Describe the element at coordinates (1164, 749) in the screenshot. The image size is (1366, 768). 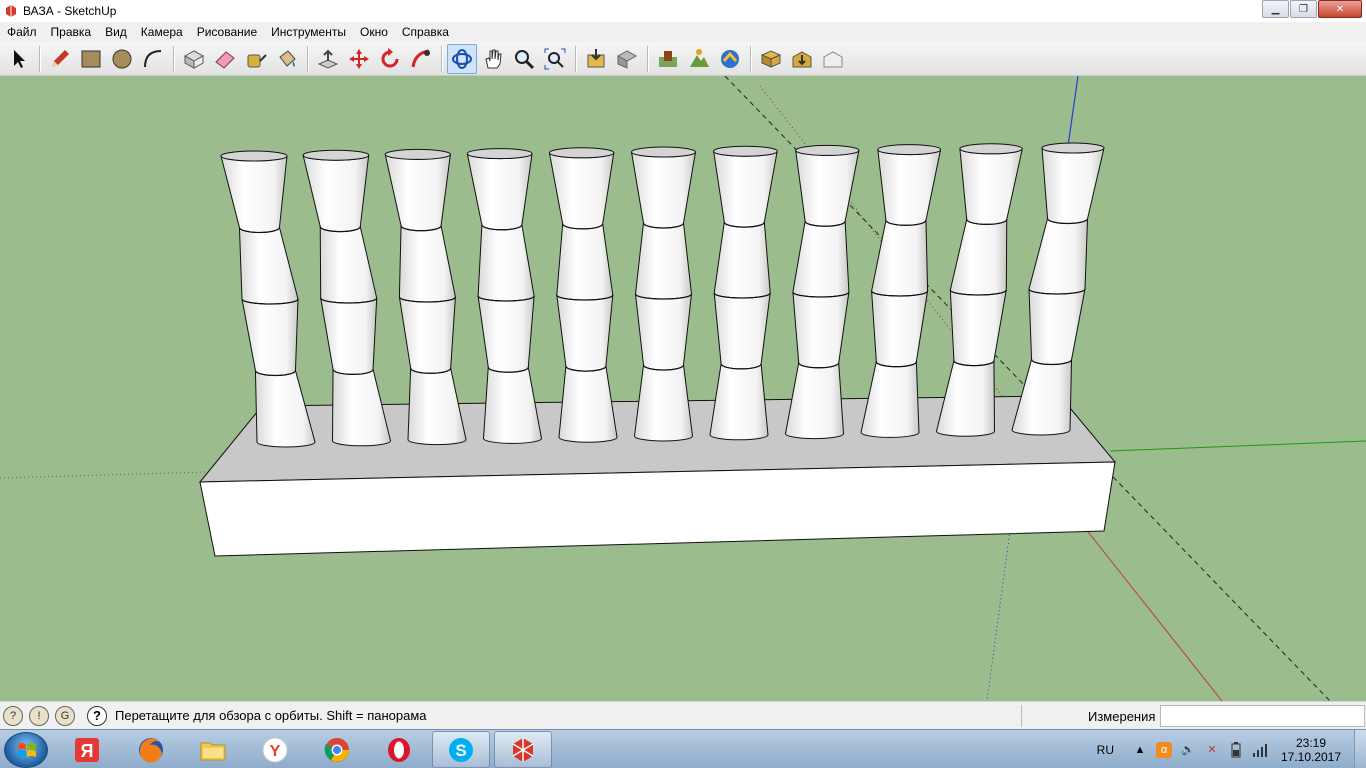
I see `avast-icon: α` at that location.